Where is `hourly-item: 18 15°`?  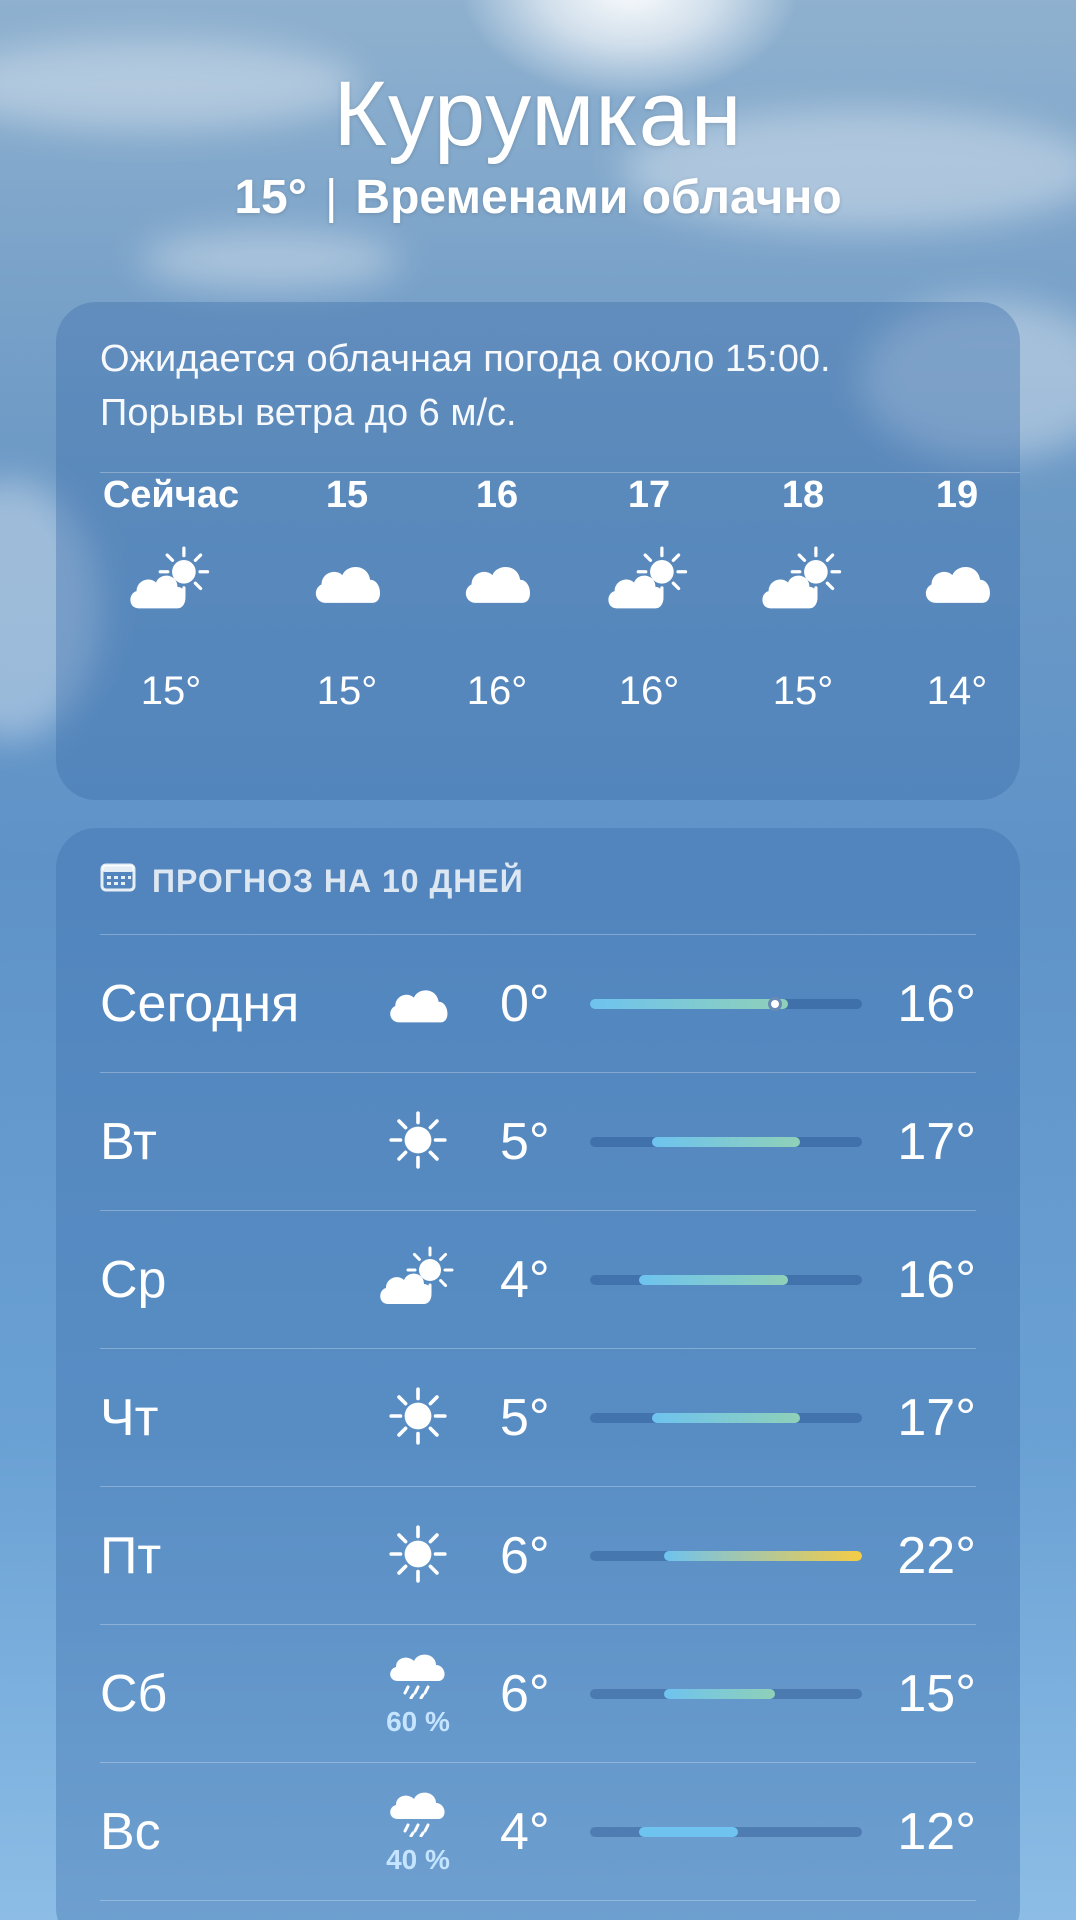
hourly-item: 18 15° is located at coordinates (803, 593).